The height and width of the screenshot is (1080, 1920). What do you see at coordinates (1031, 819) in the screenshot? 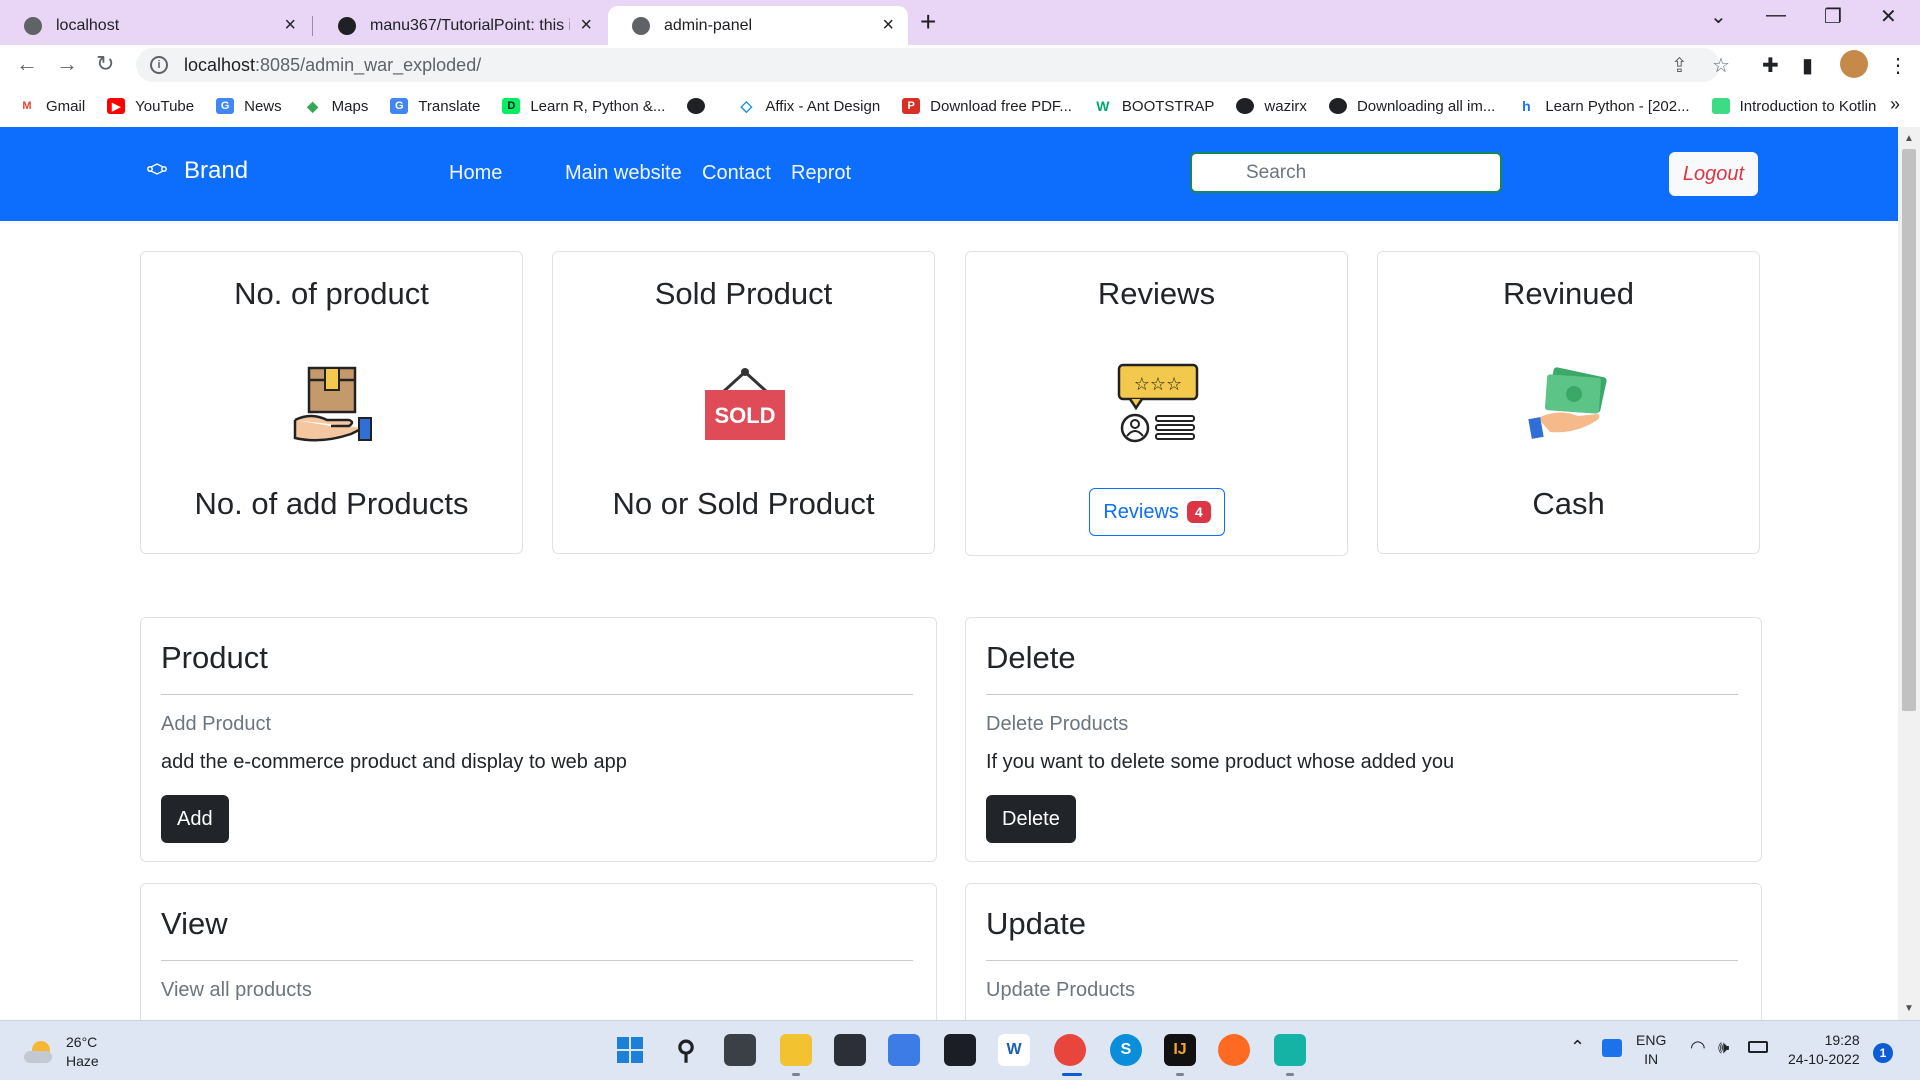
I see `delete-button: Delete` at bounding box center [1031, 819].